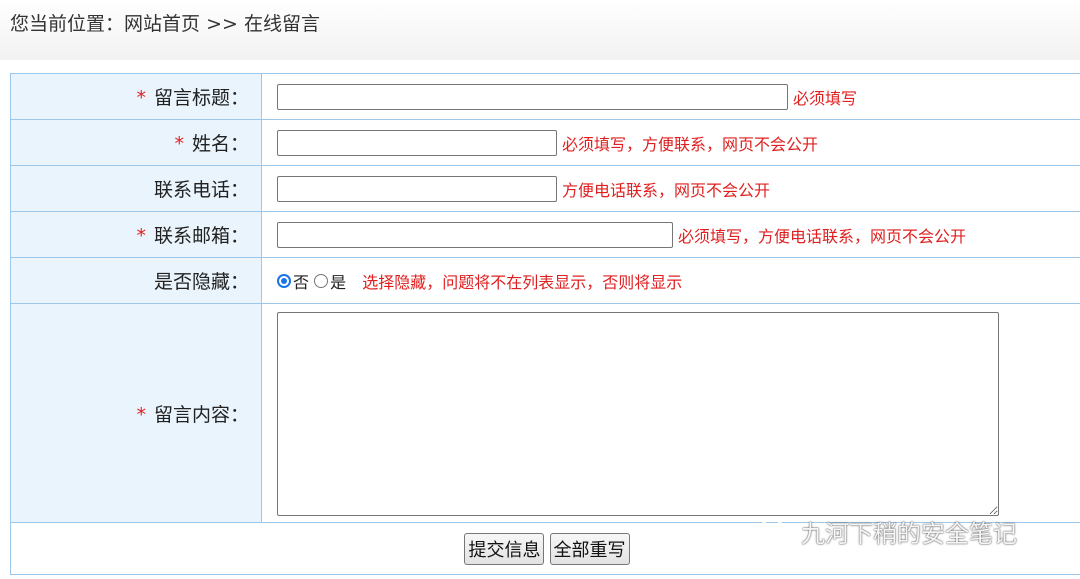 Image resolution: width=1080 pixels, height=579 pixels. I want to click on radio-option-no: 否, so click(293, 281).